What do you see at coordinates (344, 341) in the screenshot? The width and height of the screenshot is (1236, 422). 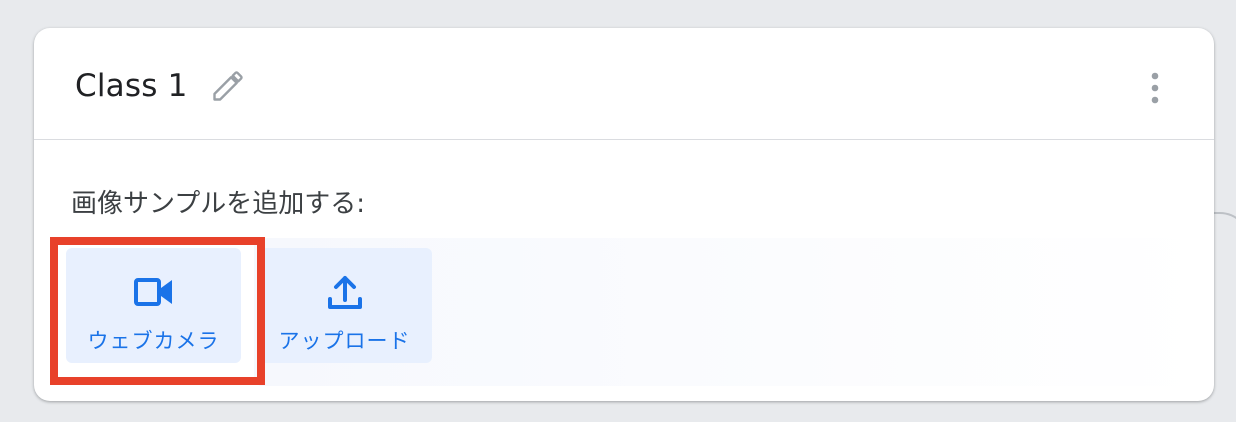 I see `upload-button-label: アップロード` at bounding box center [344, 341].